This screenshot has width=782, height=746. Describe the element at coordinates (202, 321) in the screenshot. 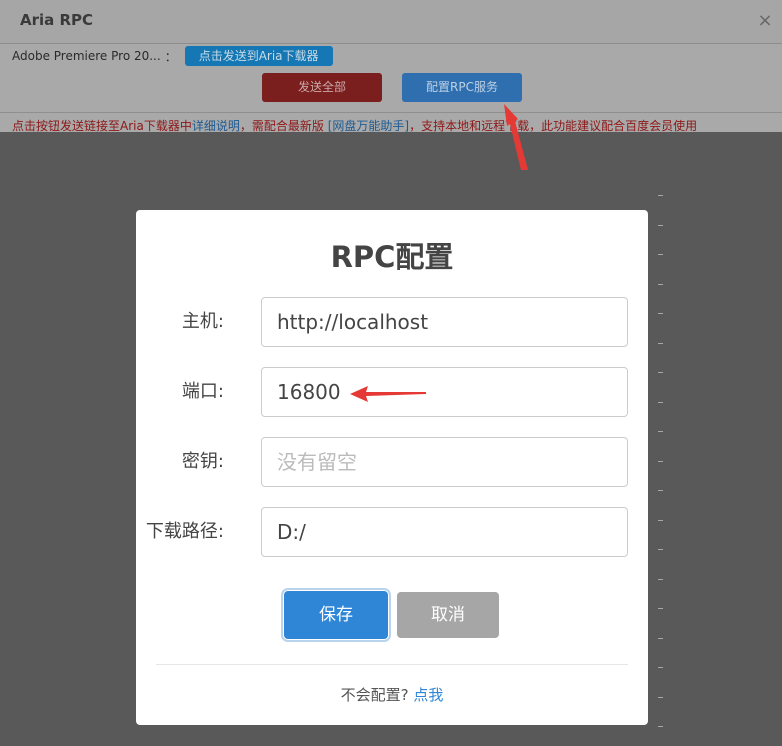

I see `host-label: 主机:` at that location.